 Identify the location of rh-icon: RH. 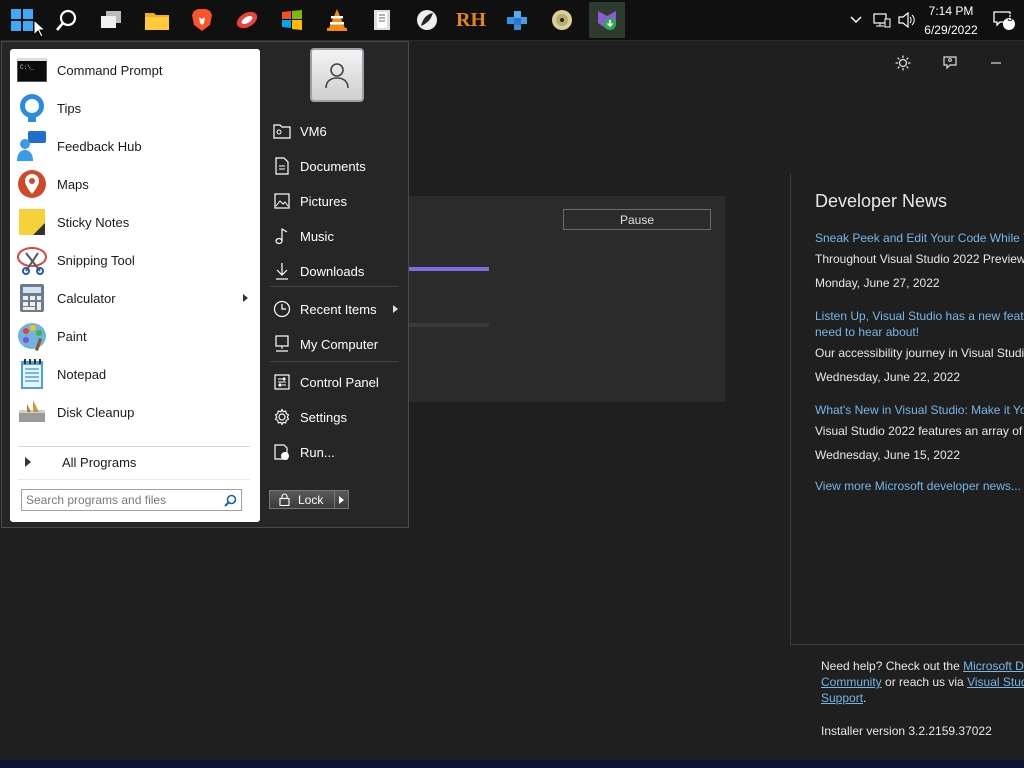
(471, 20).